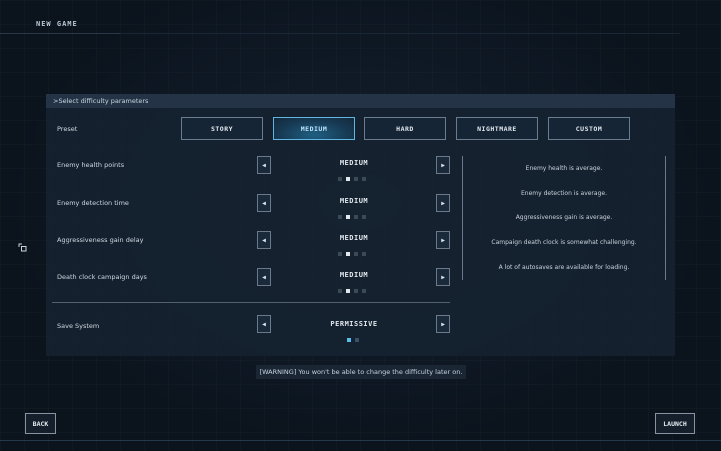 The width and height of the screenshot is (721, 451). Describe the element at coordinates (354, 201) in the screenshot. I see `setting-value-enemy-detection-time: MEDIUM` at that location.